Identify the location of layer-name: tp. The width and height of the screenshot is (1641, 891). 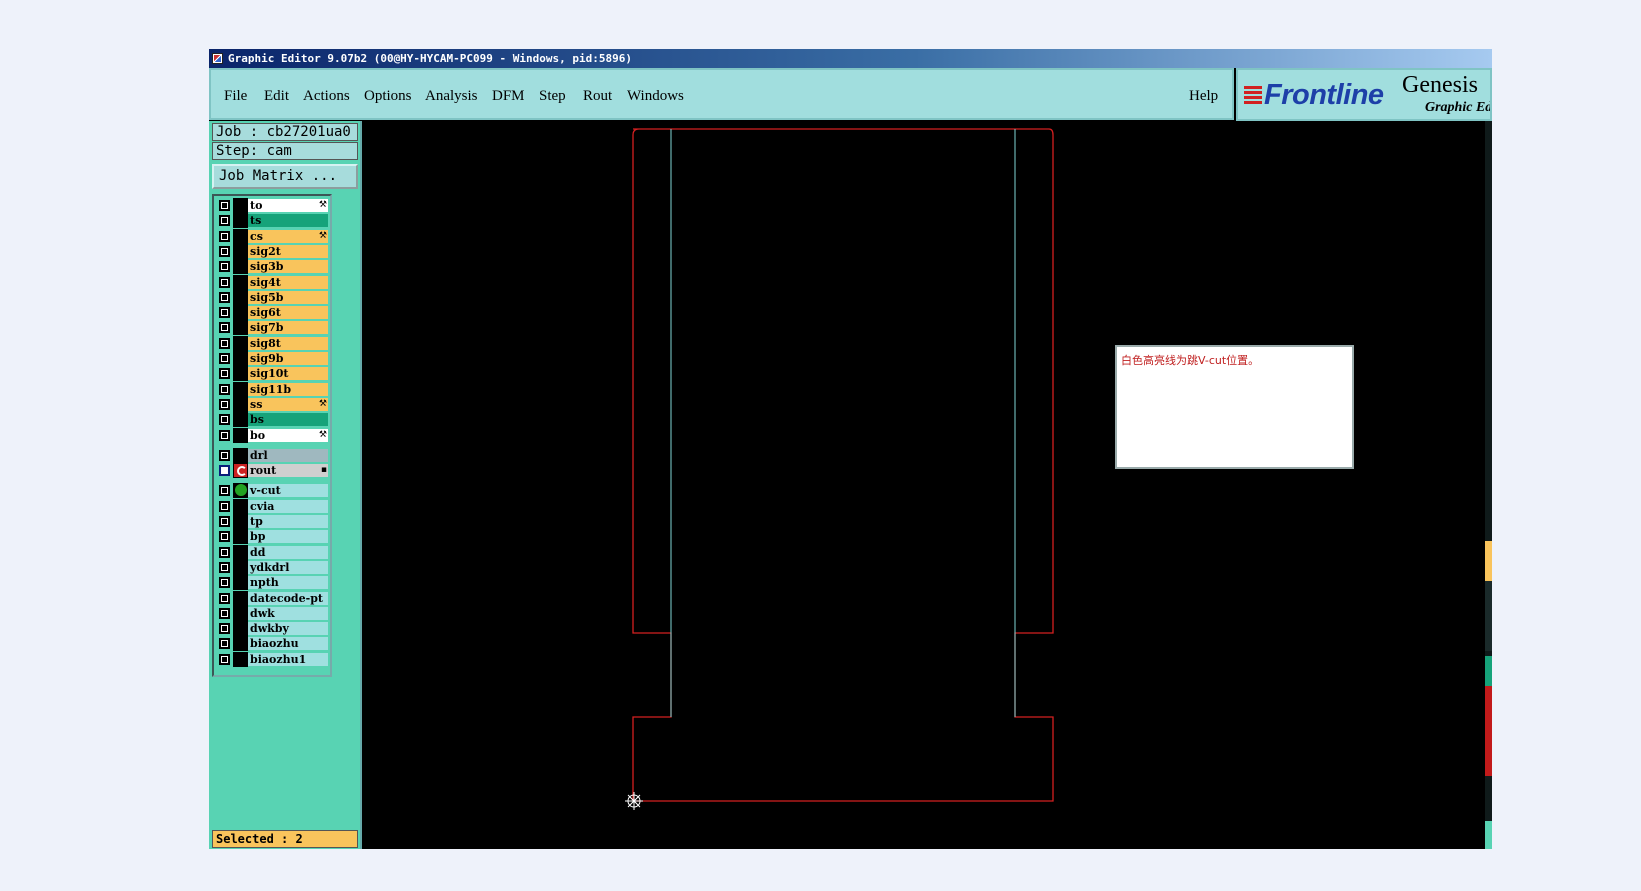
(288, 521).